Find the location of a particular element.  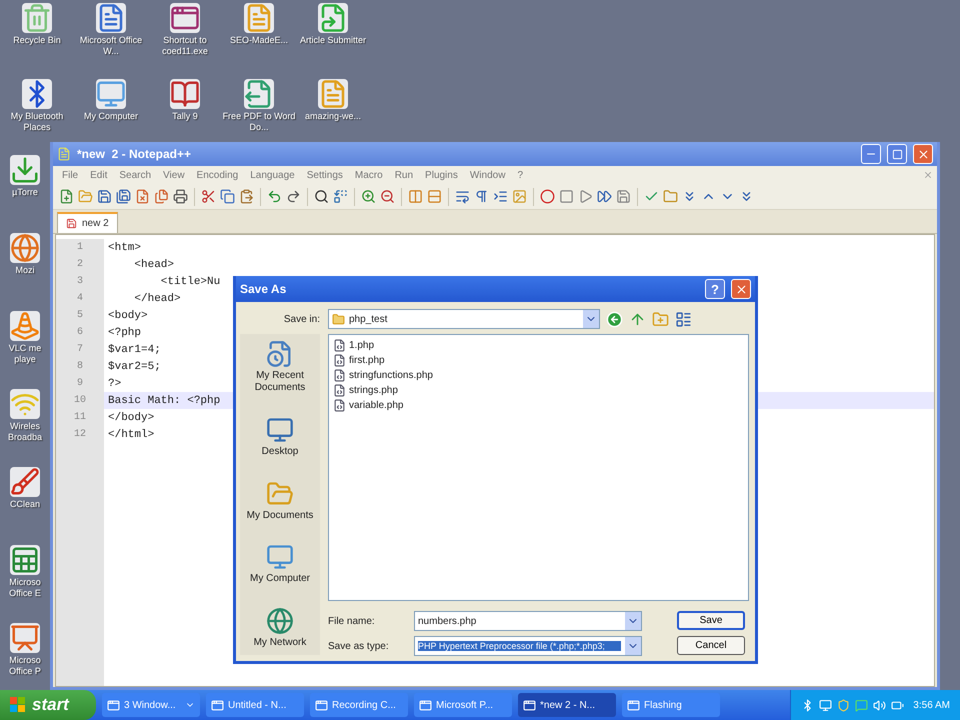

menu-item: Encoding is located at coordinates (218, 175).